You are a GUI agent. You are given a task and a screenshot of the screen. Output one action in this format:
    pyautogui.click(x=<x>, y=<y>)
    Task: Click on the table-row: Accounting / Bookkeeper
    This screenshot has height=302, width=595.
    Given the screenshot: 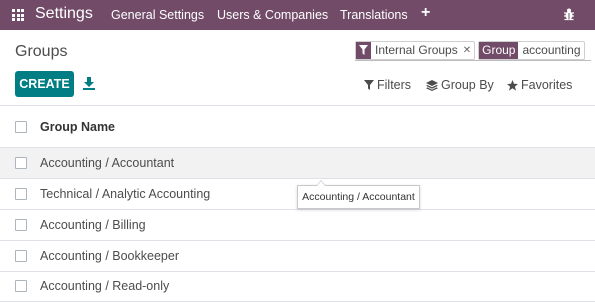 What is the action you would take?
    pyautogui.click(x=297, y=256)
    